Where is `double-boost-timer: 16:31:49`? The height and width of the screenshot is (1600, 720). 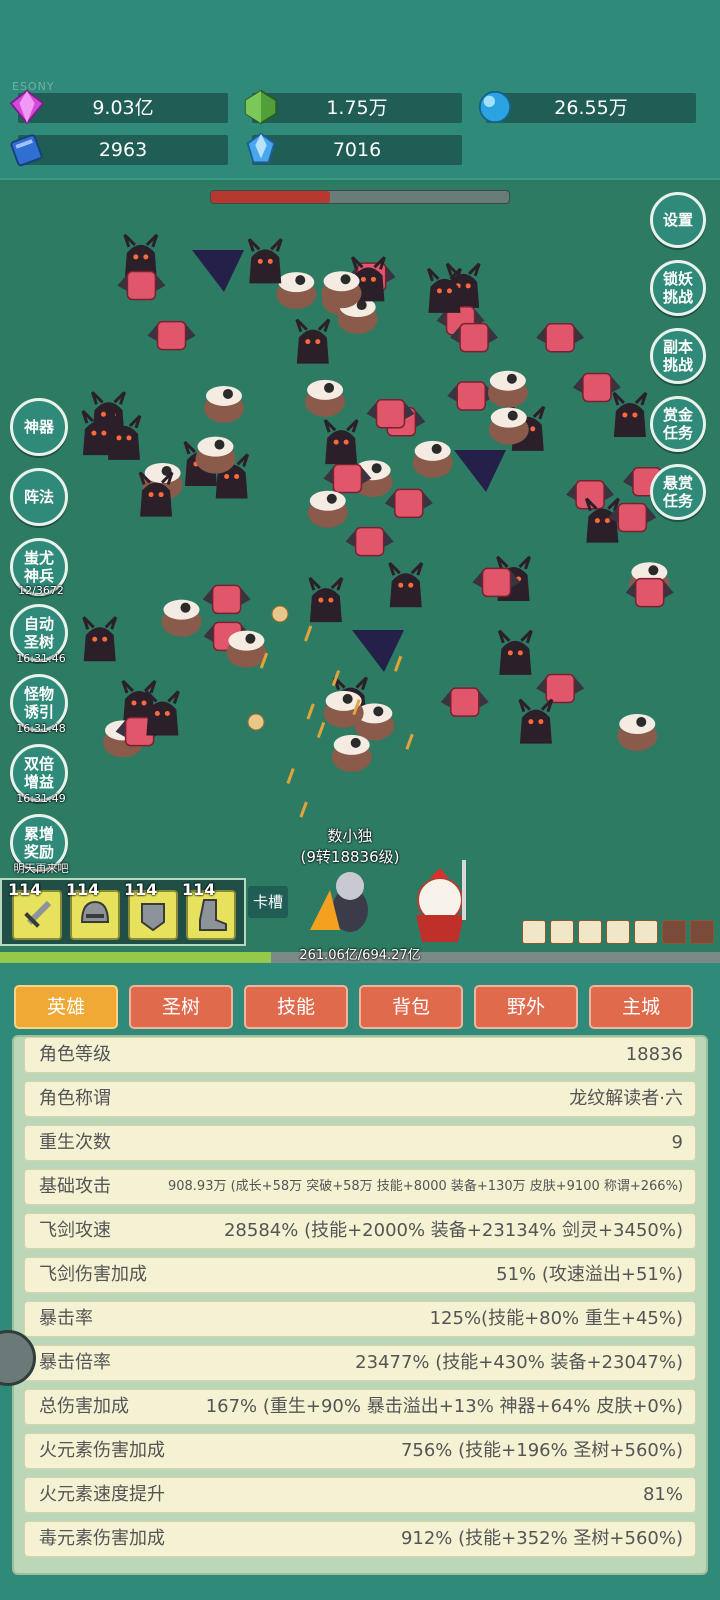
double-boost-timer: 16:31:49 is located at coordinates (41, 798).